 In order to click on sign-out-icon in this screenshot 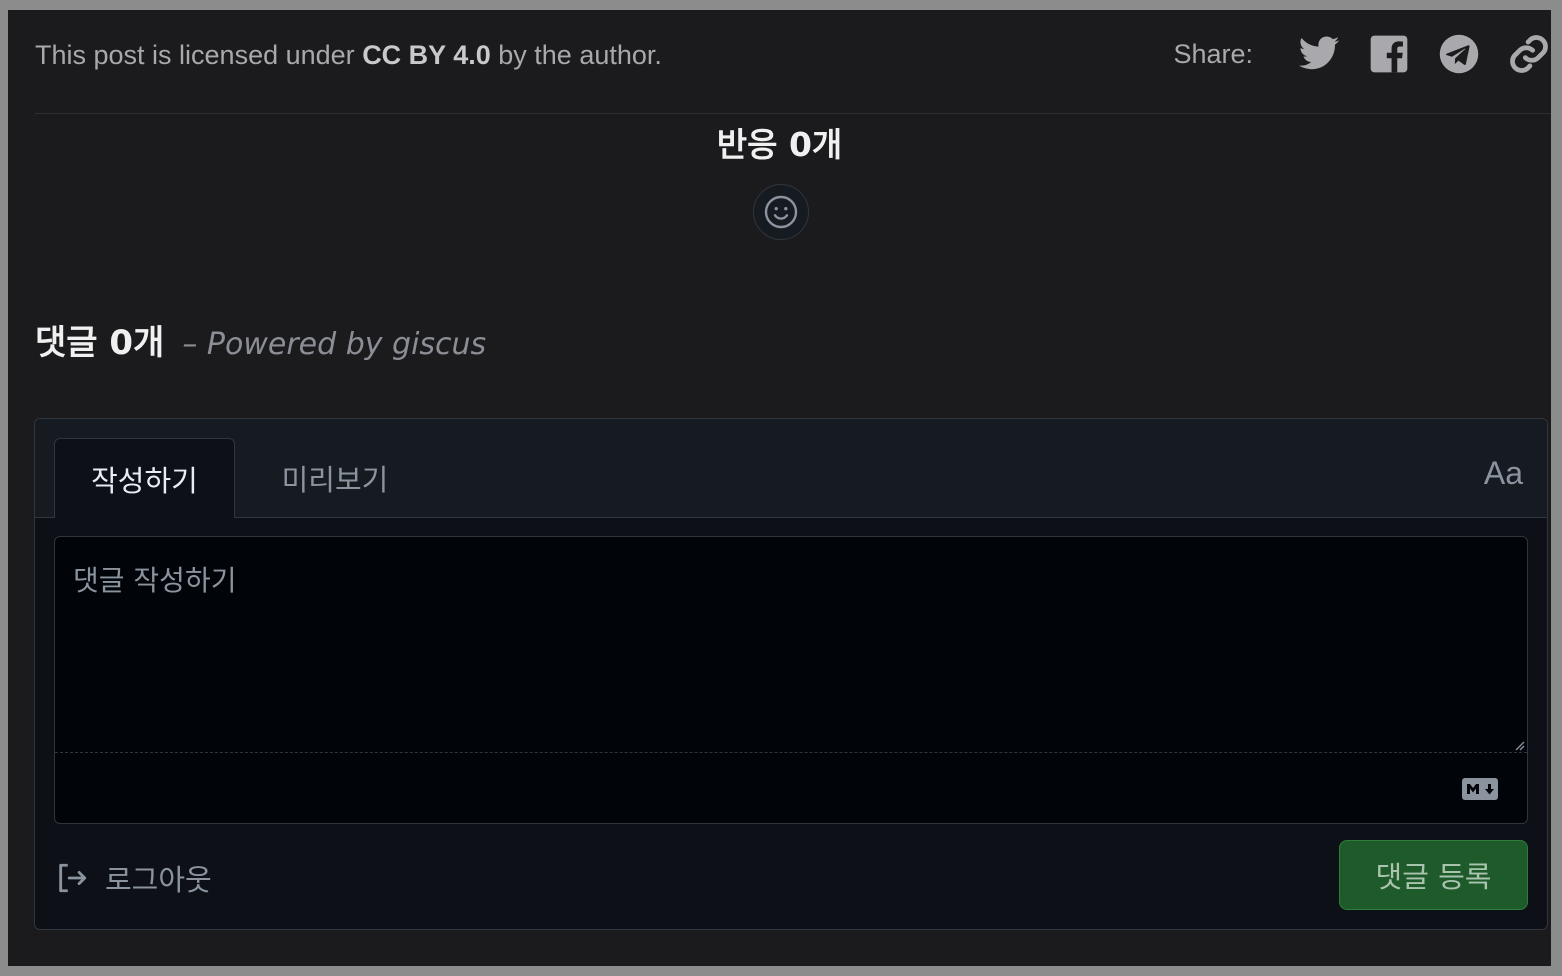, I will do `click(73, 878)`.